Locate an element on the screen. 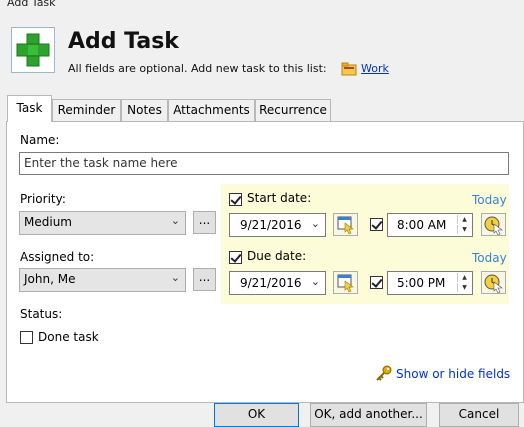 This screenshot has height=427, width=524. due-time-picker-button is located at coordinates (493, 282).